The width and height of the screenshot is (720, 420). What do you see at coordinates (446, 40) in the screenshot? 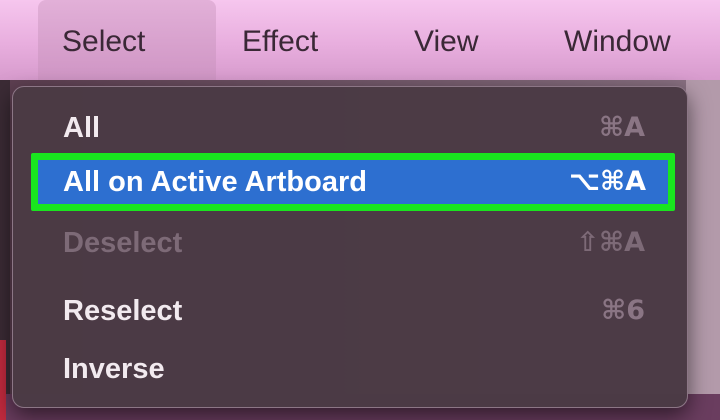
I see `menubar-item-view: View` at bounding box center [446, 40].